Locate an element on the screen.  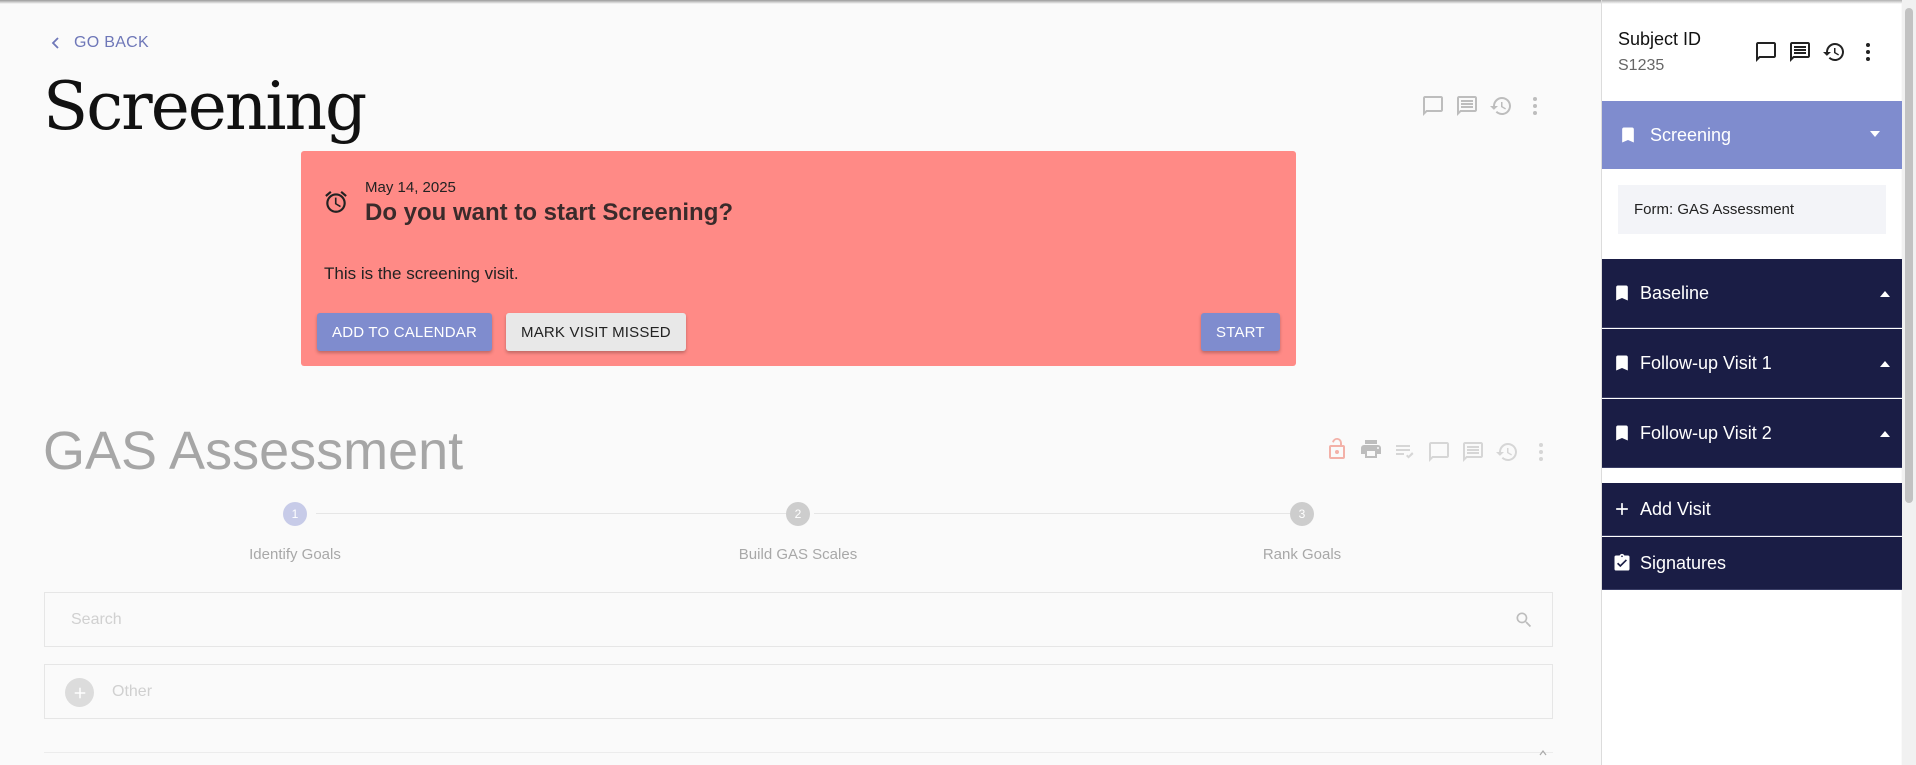
lock-icon-wrap is located at coordinates (1337, 451).